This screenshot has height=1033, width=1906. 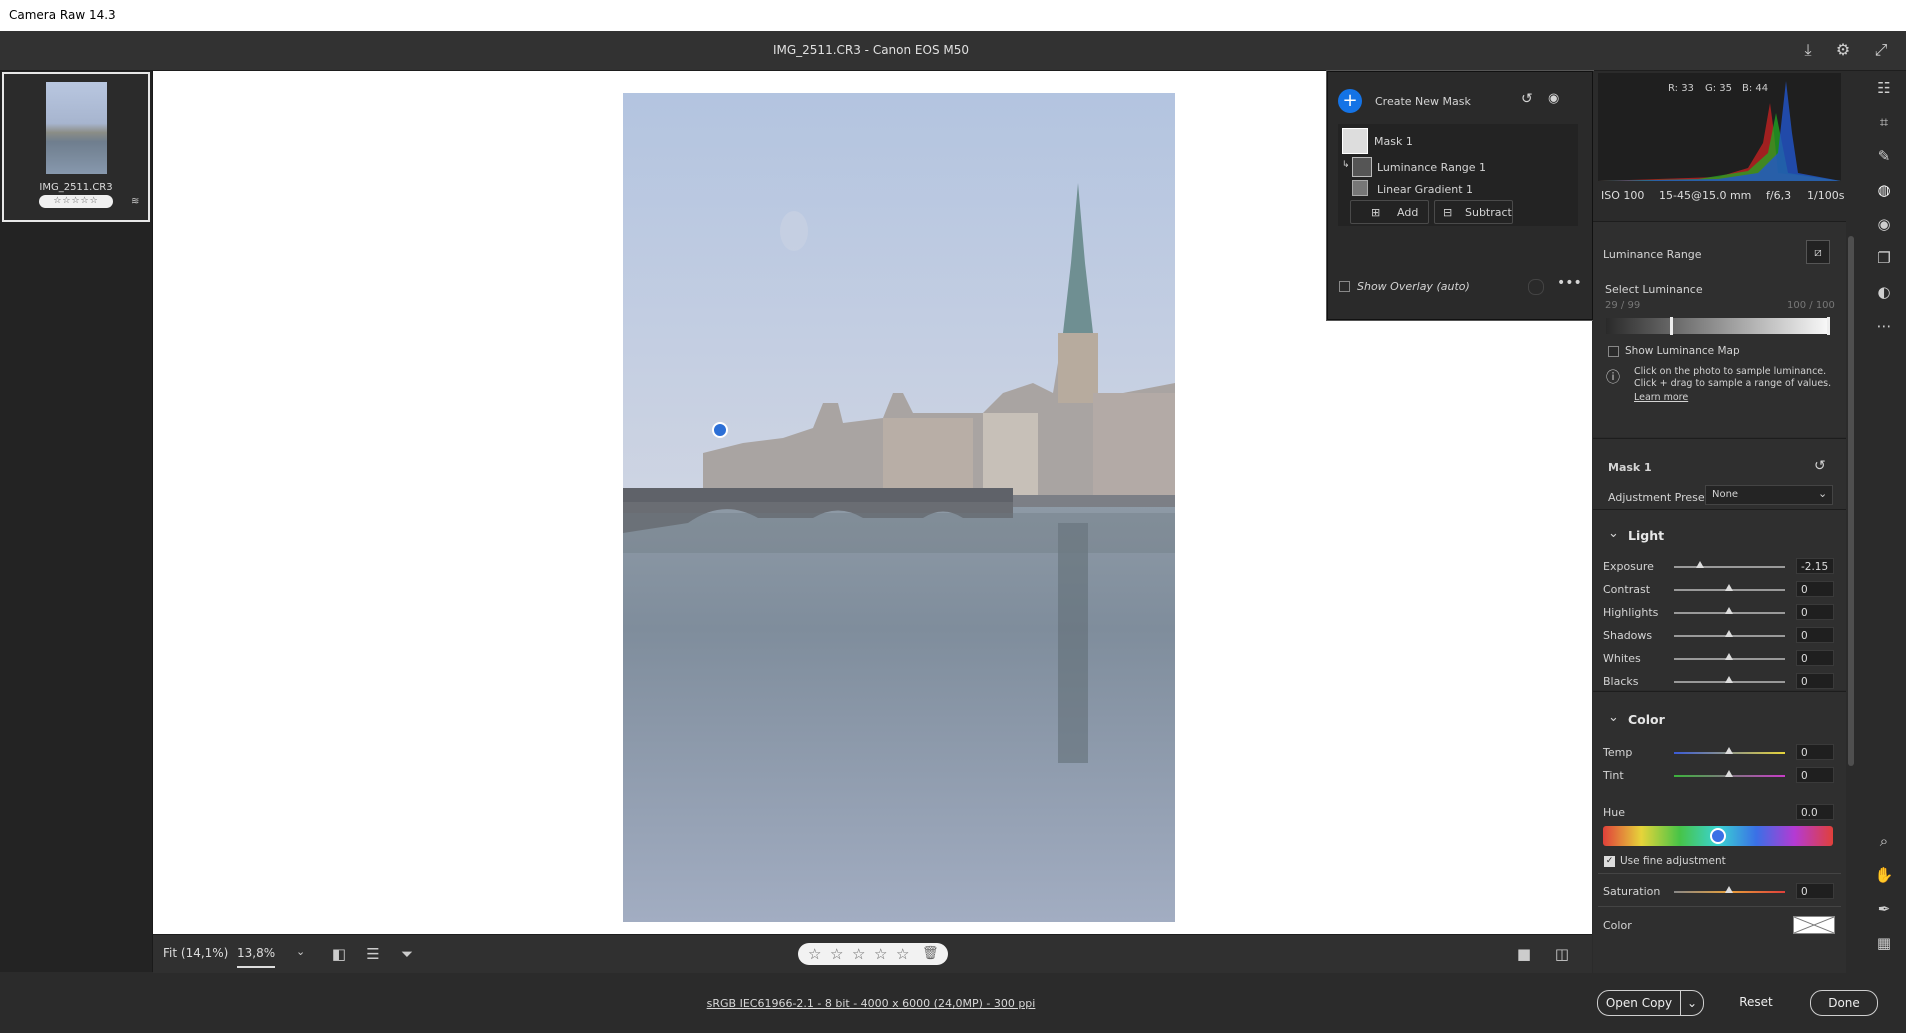 What do you see at coordinates (1729, 564) in the screenshot?
I see `exposure-slider` at bounding box center [1729, 564].